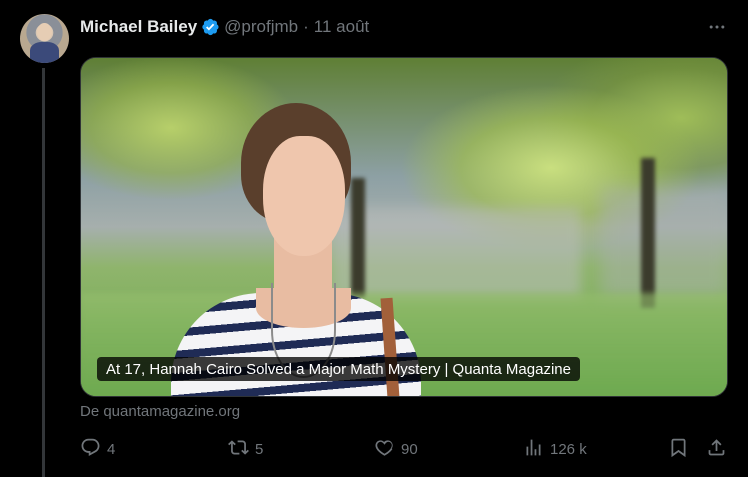  I want to click on avatar-shirt, so click(44, 52).